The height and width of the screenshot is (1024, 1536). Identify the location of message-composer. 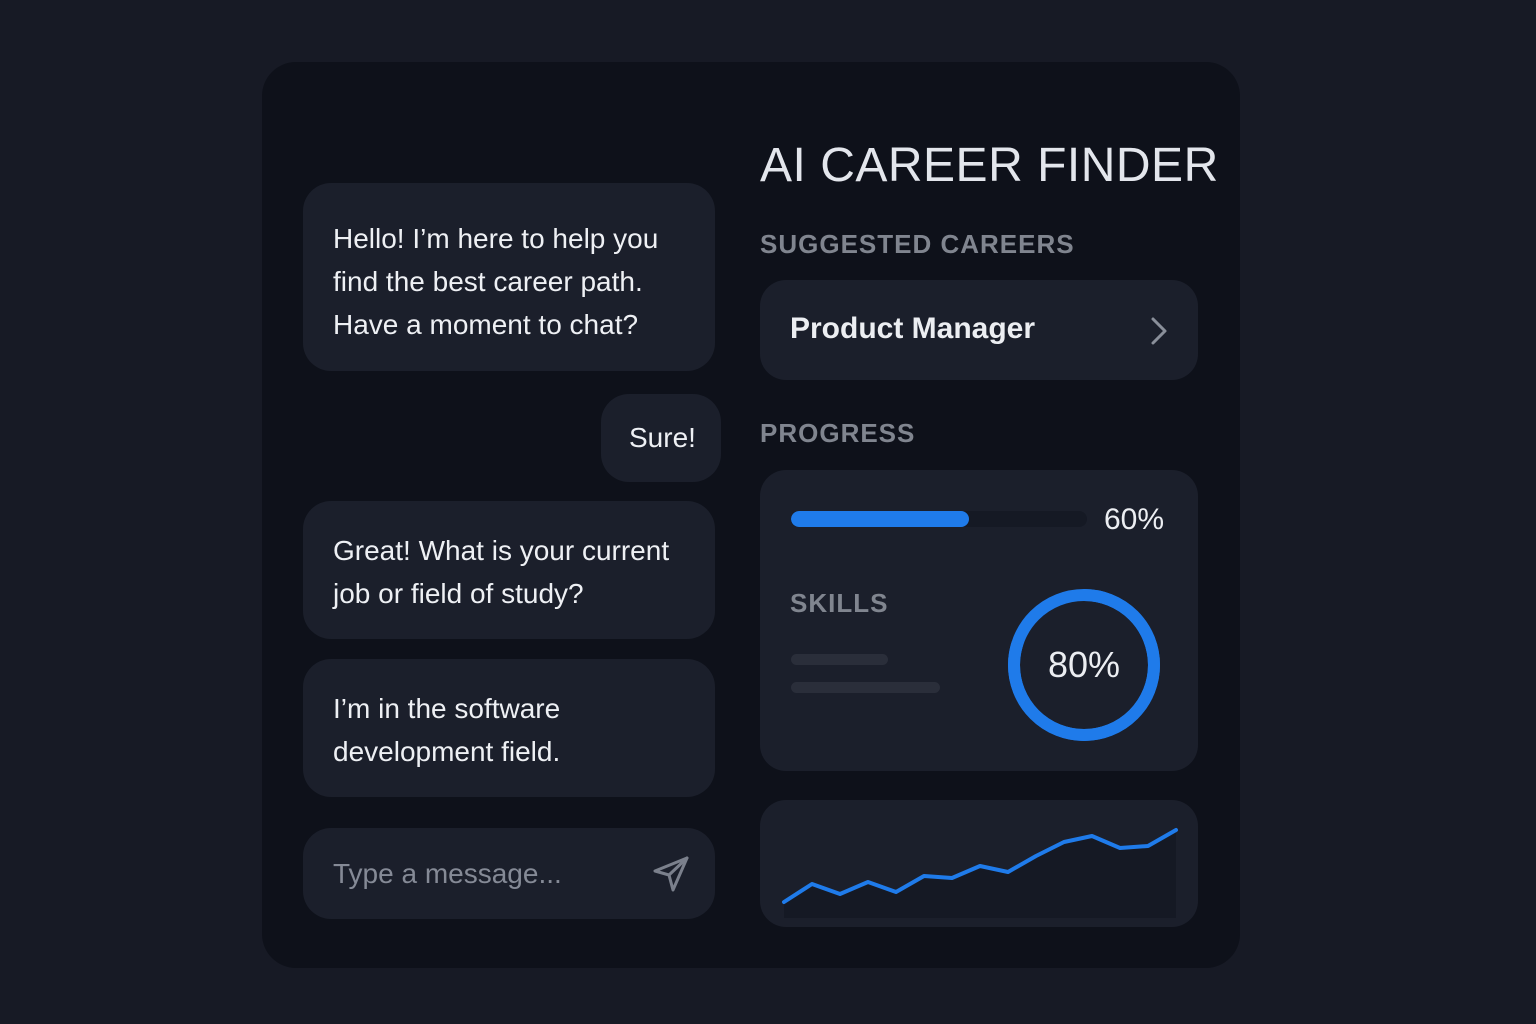
(509, 873).